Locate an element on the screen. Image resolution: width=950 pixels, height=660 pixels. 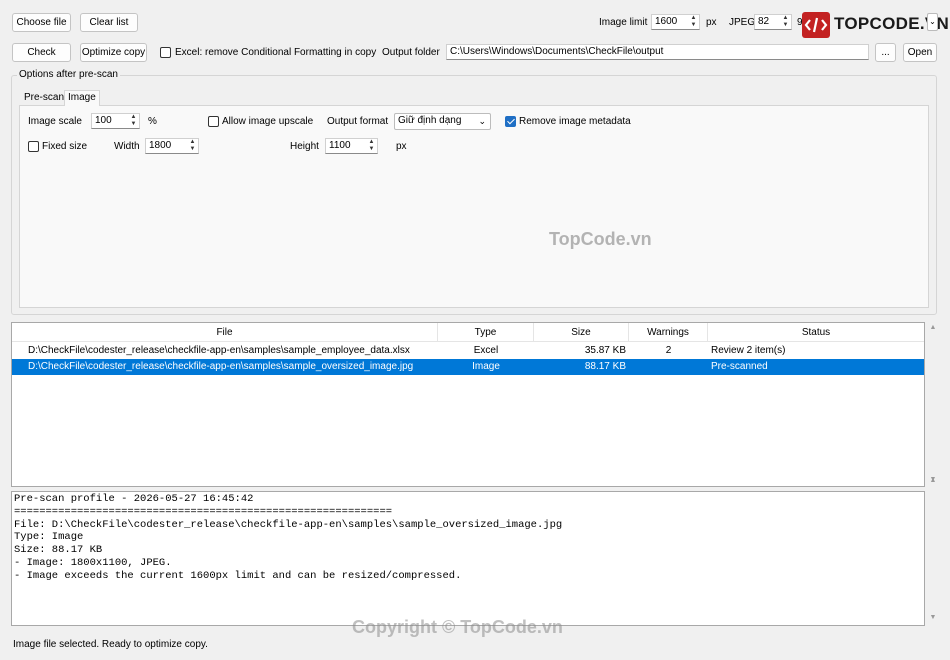
cell-warnings: 2 is located at coordinates (668, 350).